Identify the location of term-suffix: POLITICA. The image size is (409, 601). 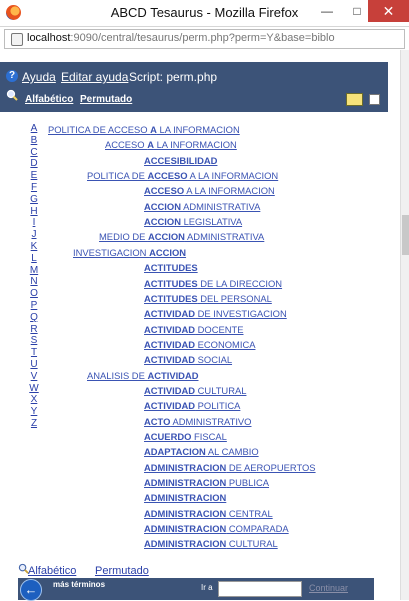
(217, 405).